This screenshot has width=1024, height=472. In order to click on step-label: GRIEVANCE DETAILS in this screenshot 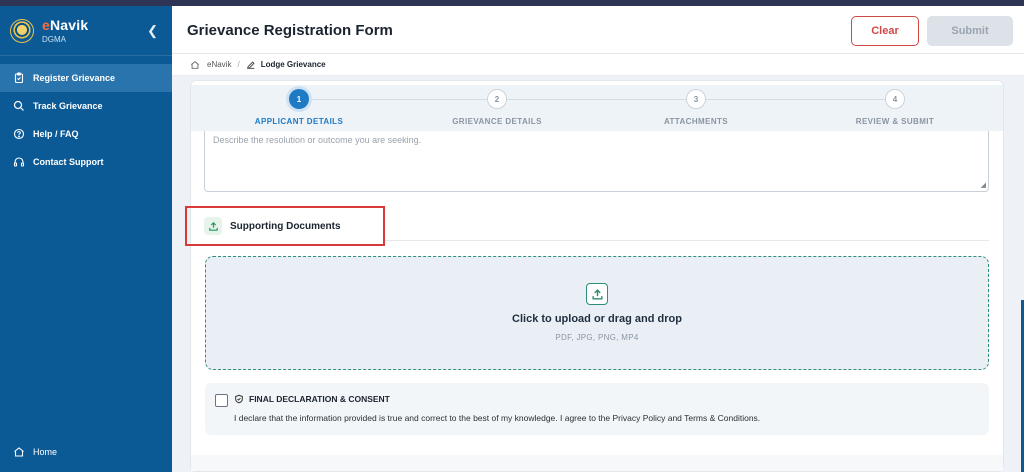, I will do `click(497, 121)`.